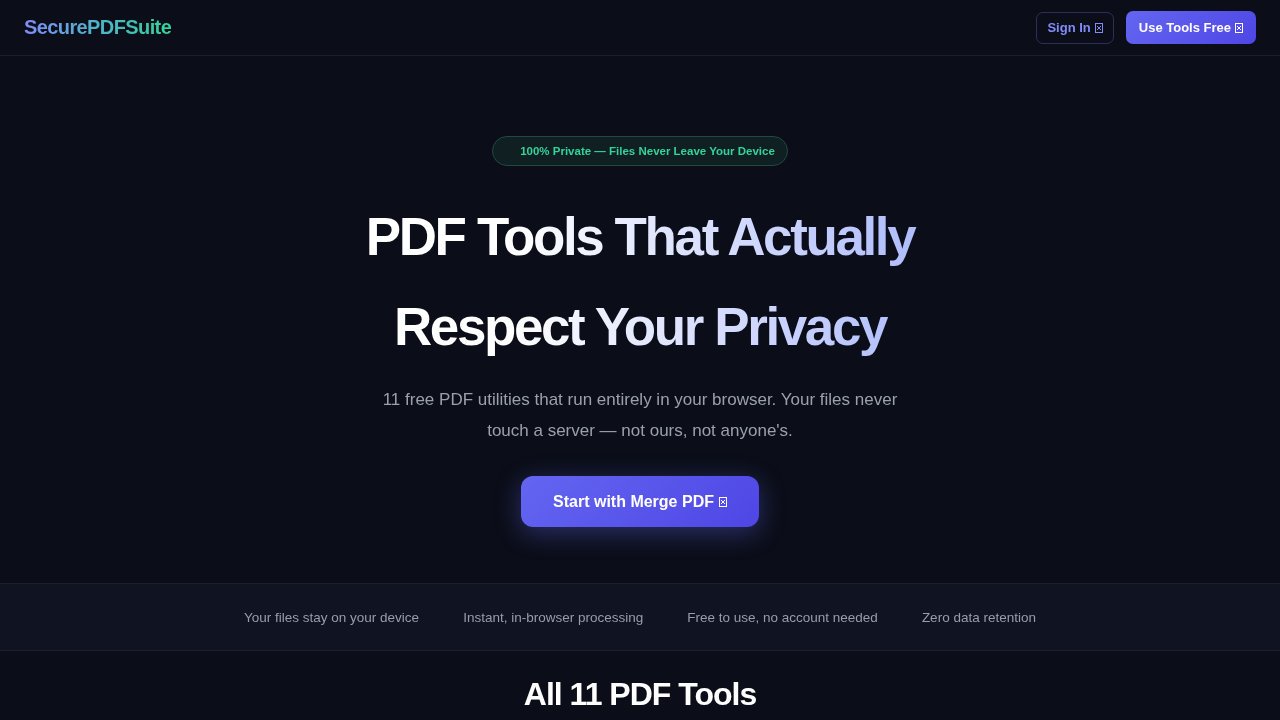  Describe the element at coordinates (1190, 27) in the screenshot. I see `use-tools-button: Use Tools Free` at that location.